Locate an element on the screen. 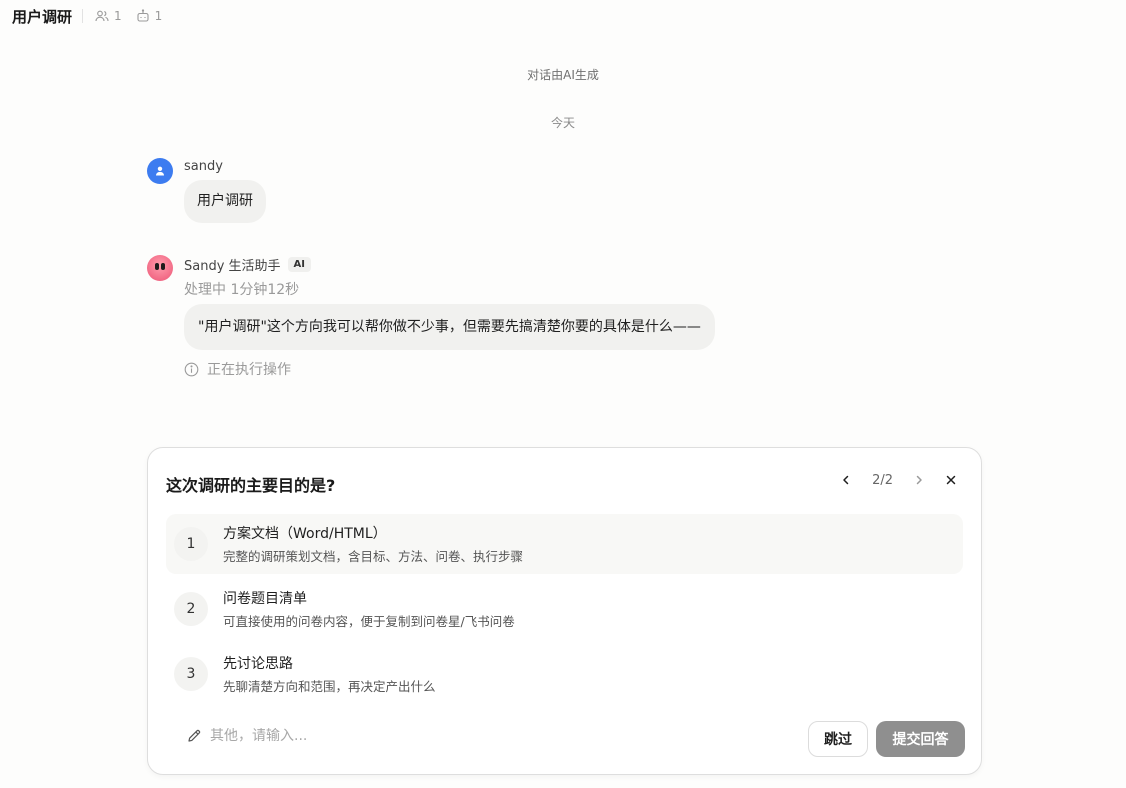 The height and width of the screenshot is (788, 1126). option-title: 先讨论思路 is located at coordinates (258, 664).